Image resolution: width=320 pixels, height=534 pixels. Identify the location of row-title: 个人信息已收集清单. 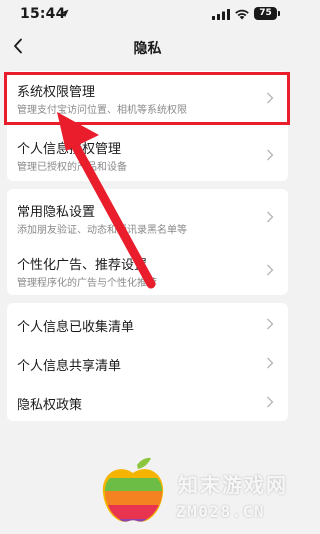
(76, 327).